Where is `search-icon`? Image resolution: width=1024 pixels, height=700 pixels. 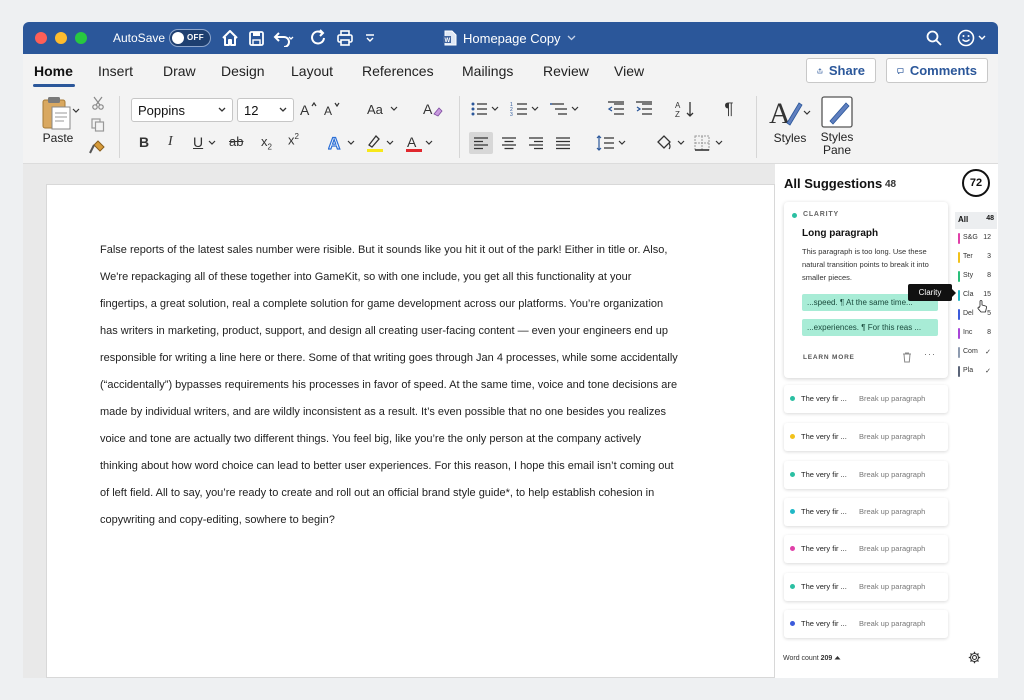
search-icon is located at coordinates (934, 38).